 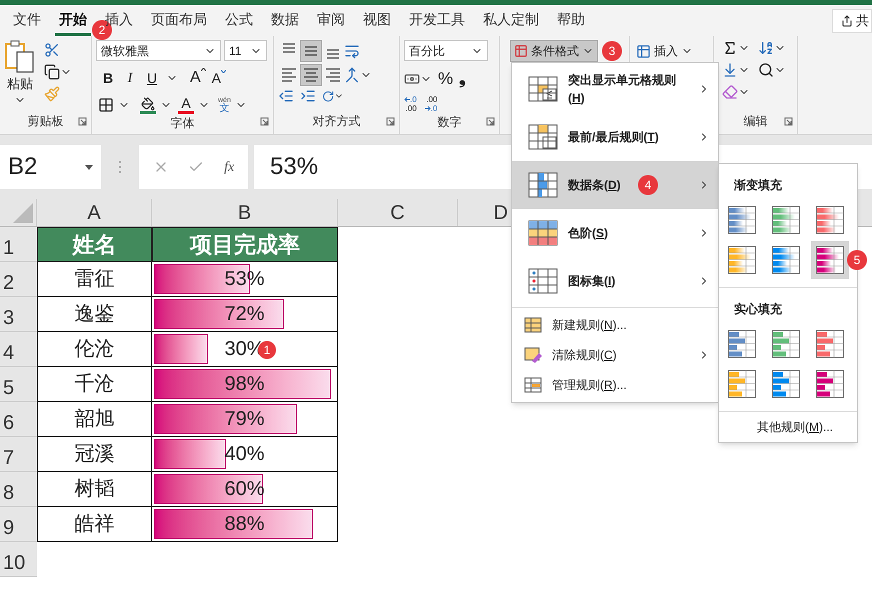 I want to click on increase-decimal-button: .0 .00, so click(x=410, y=103).